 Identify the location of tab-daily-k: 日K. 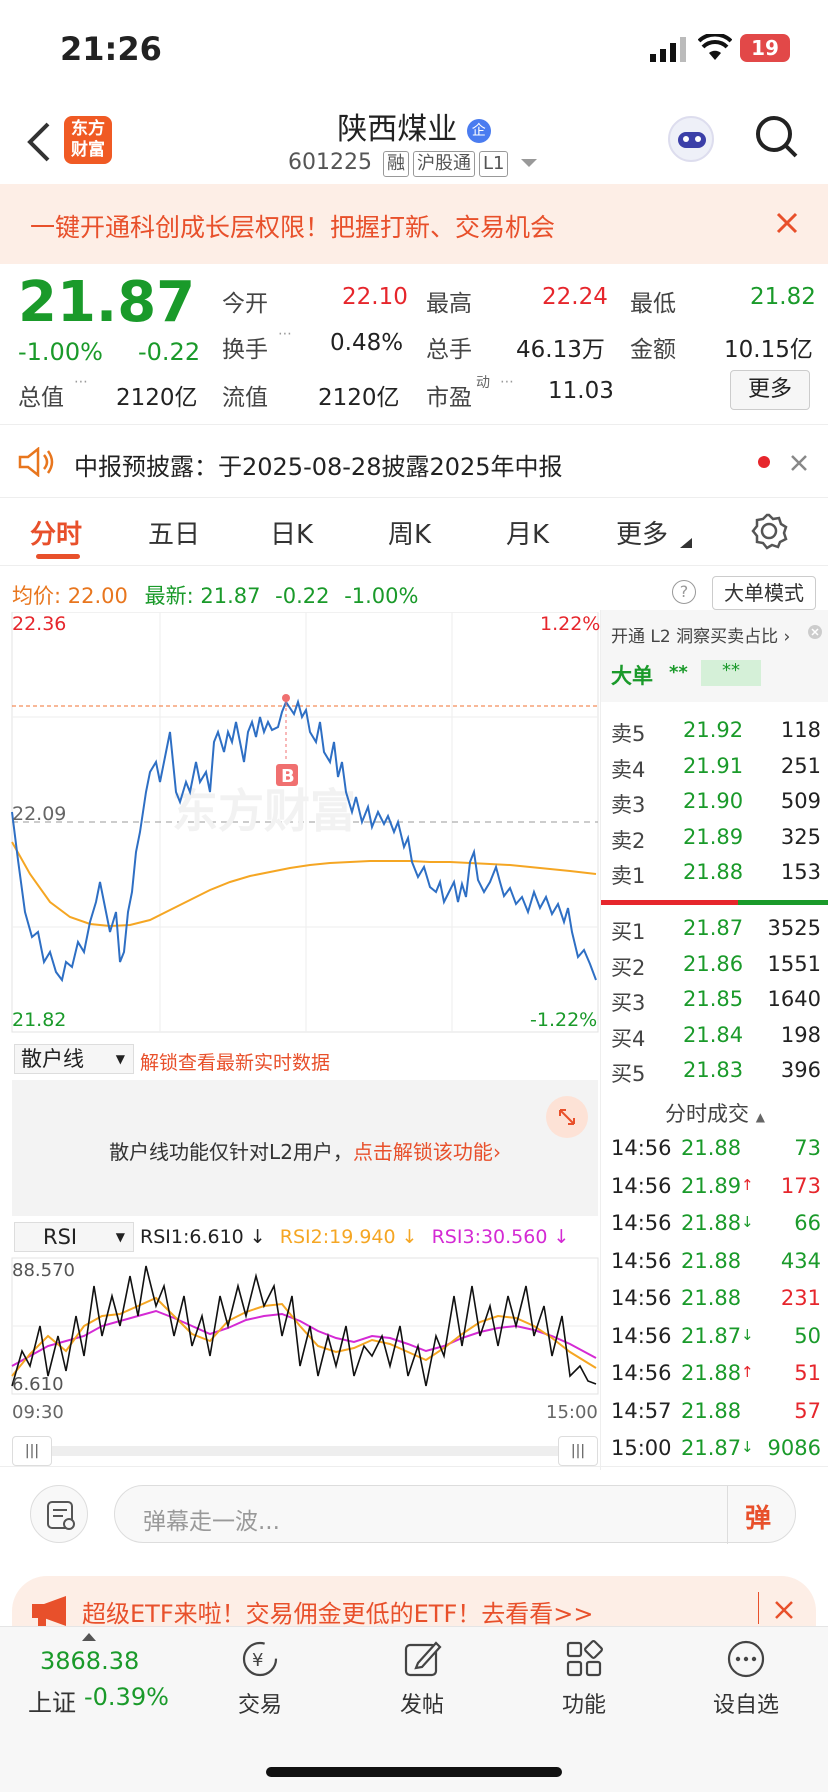
(291, 532).